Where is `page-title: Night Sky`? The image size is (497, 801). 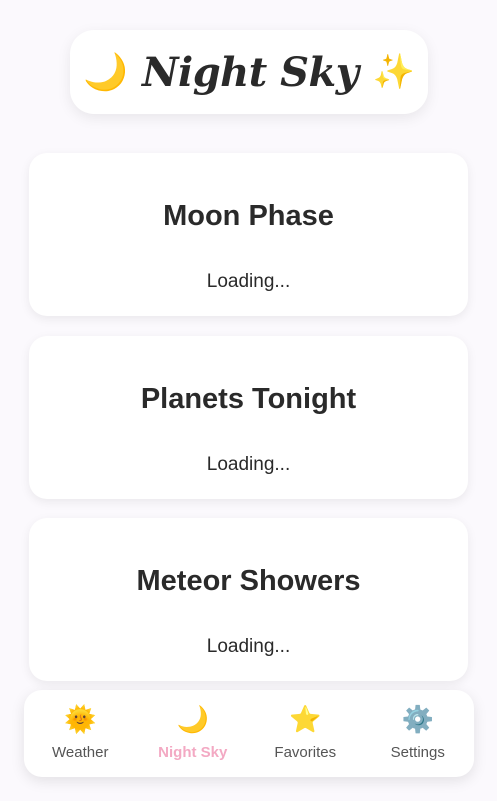 page-title: Night Sky is located at coordinates (250, 72).